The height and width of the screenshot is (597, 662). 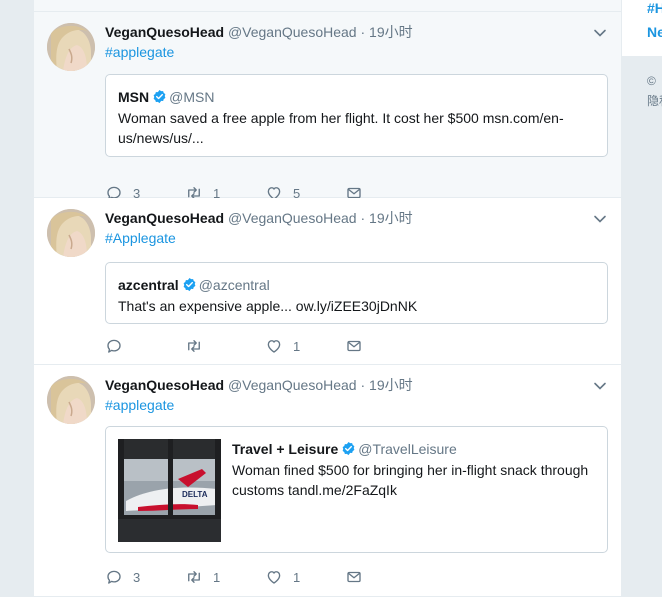 I want to click on quoted-author-name: Travel + Leisure, so click(x=285, y=449).